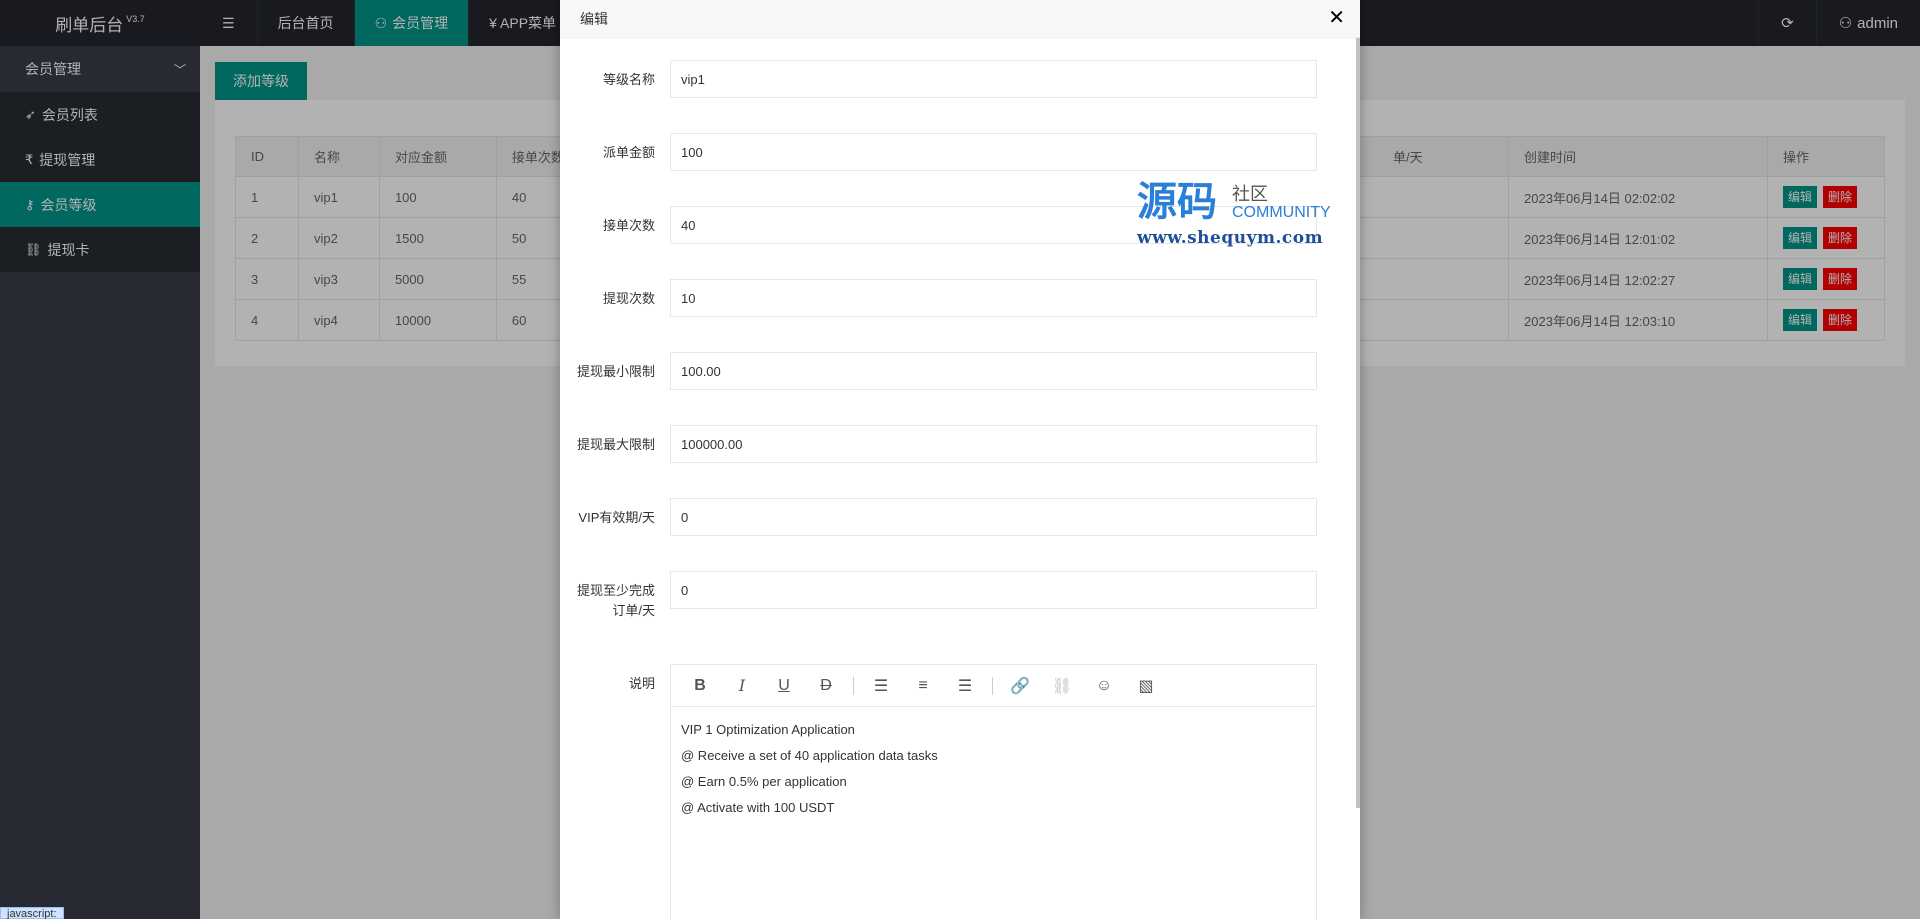  I want to click on italic-icon: I, so click(742, 686).